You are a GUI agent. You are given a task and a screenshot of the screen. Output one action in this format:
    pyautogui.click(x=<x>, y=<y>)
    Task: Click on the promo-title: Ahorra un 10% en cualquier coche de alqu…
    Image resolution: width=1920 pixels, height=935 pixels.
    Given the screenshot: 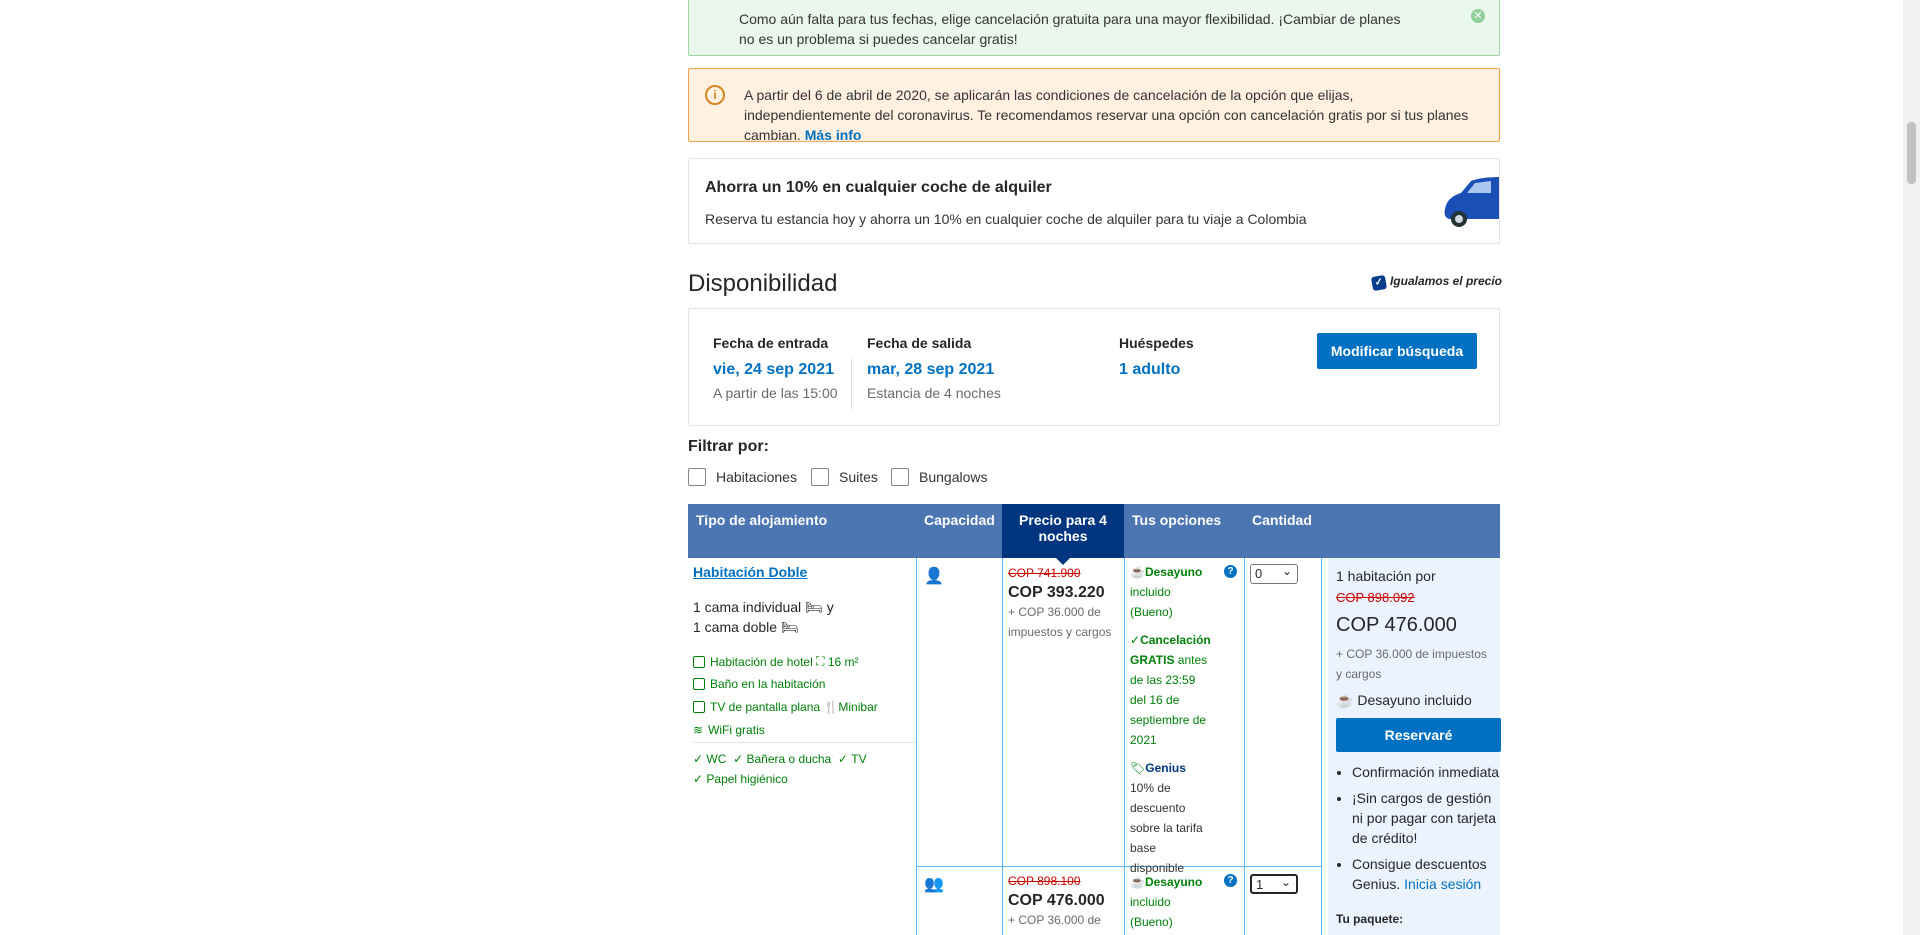 What is the action you would take?
    pyautogui.click(x=878, y=187)
    